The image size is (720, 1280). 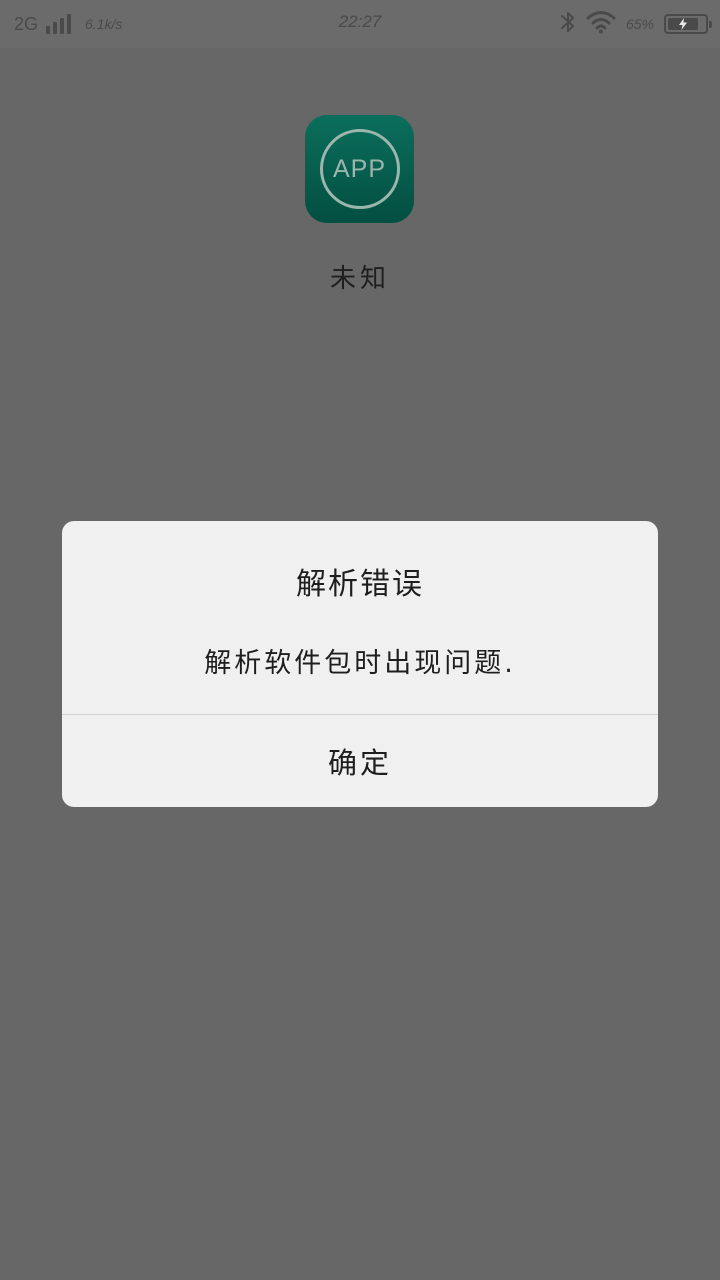 What do you see at coordinates (360, 761) in the screenshot?
I see `confirm-button: 确定` at bounding box center [360, 761].